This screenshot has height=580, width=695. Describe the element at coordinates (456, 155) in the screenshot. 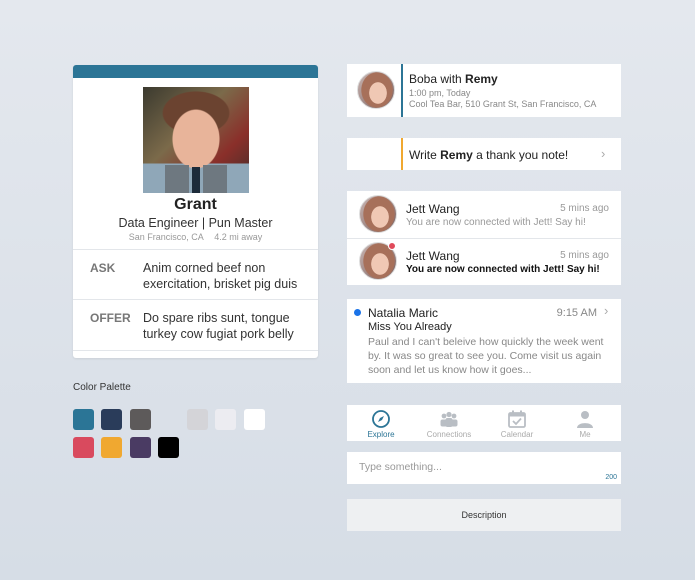

I see `note-name: Remy` at that location.